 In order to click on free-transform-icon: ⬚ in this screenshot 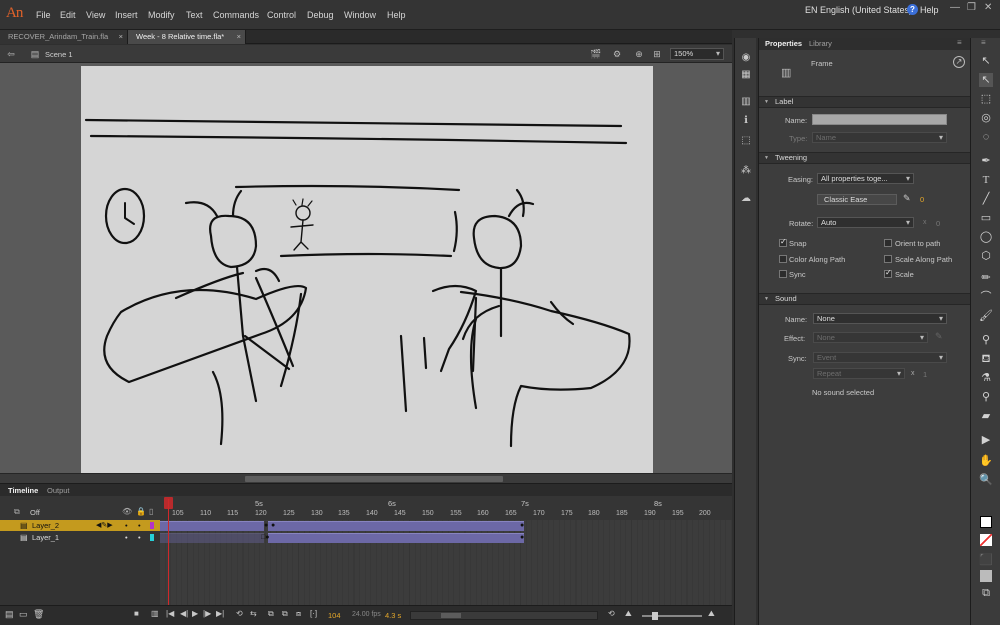, I will do `click(986, 99)`.